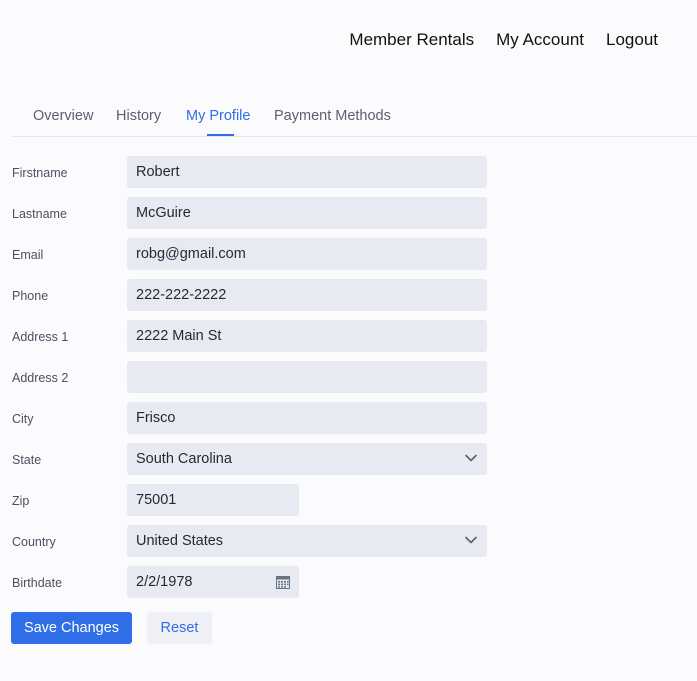 The height and width of the screenshot is (681, 697). What do you see at coordinates (632, 40) in the screenshot?
I see `logout-link: Logout` at bounding box center [632, 40].